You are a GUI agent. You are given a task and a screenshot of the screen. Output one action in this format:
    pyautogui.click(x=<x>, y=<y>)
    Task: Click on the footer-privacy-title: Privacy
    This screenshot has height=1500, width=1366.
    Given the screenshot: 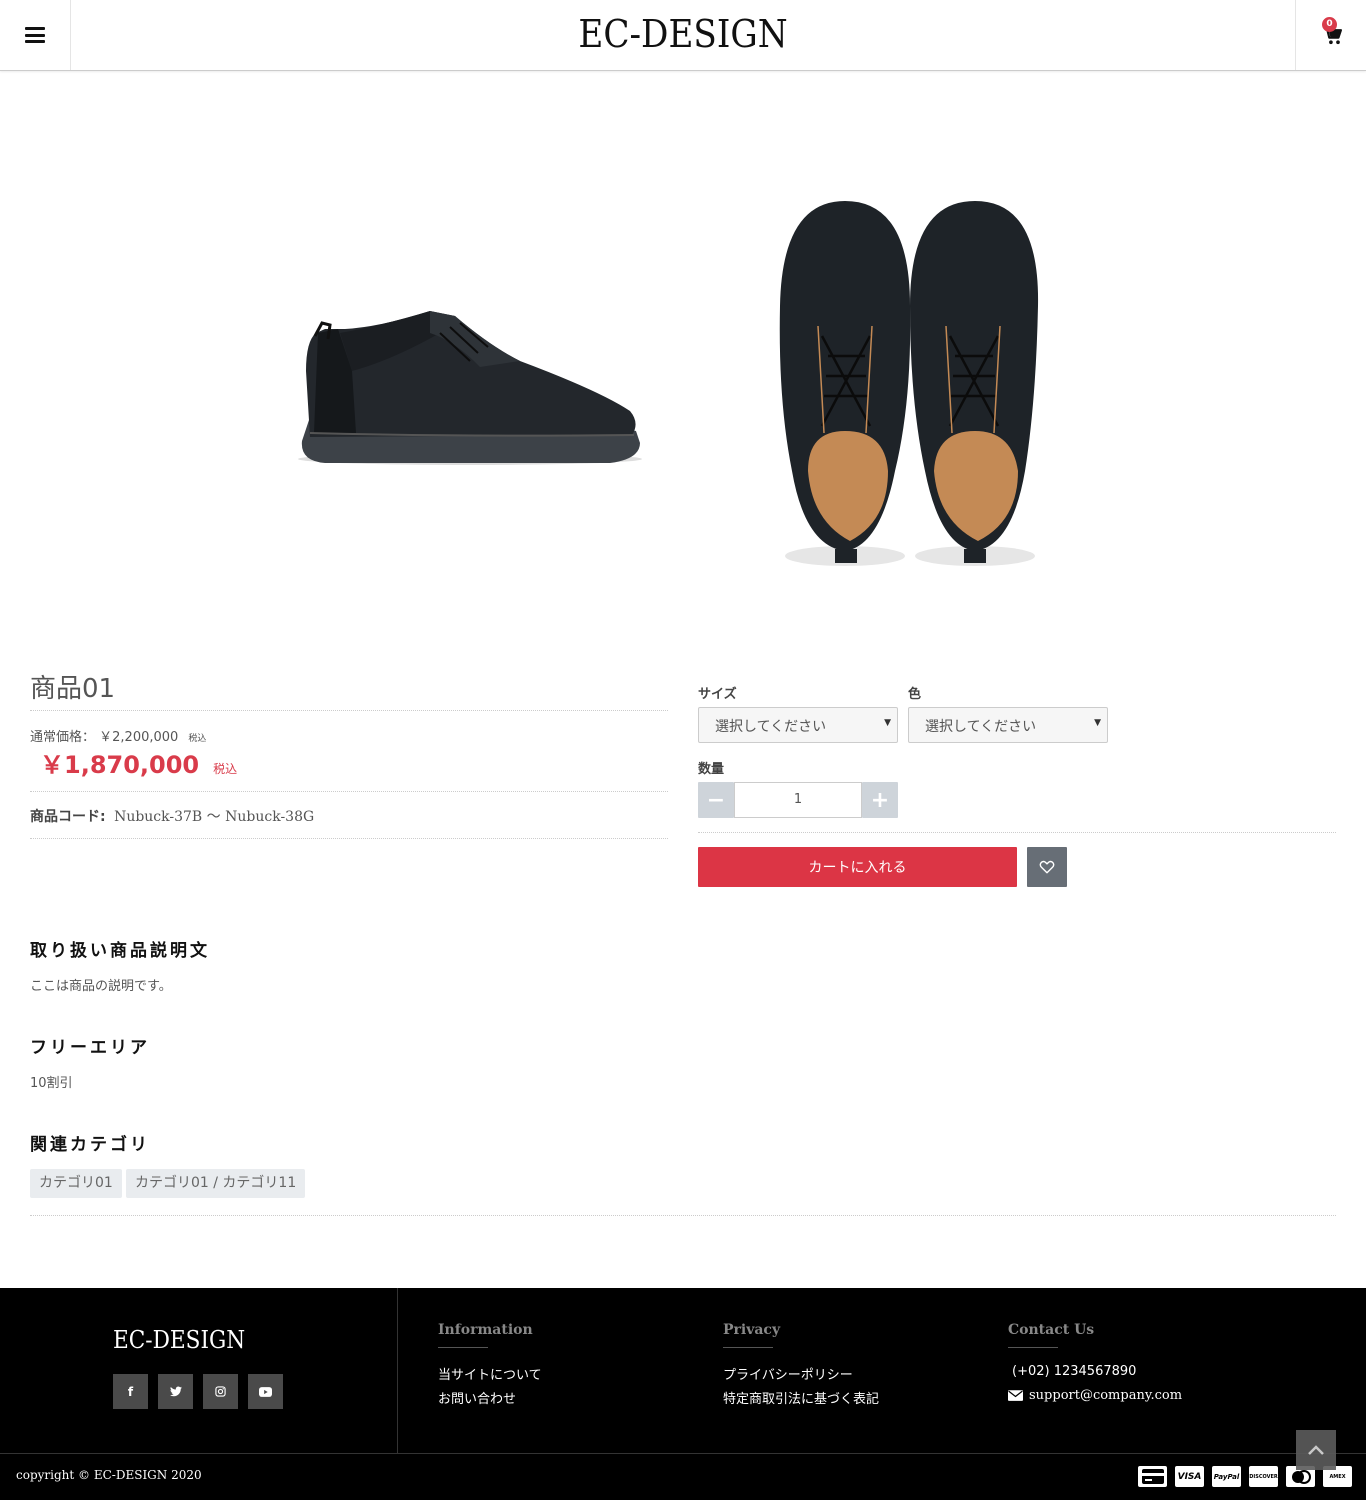 What is the action you would take?
    pyautogui.click(x=752, y=1330)
    